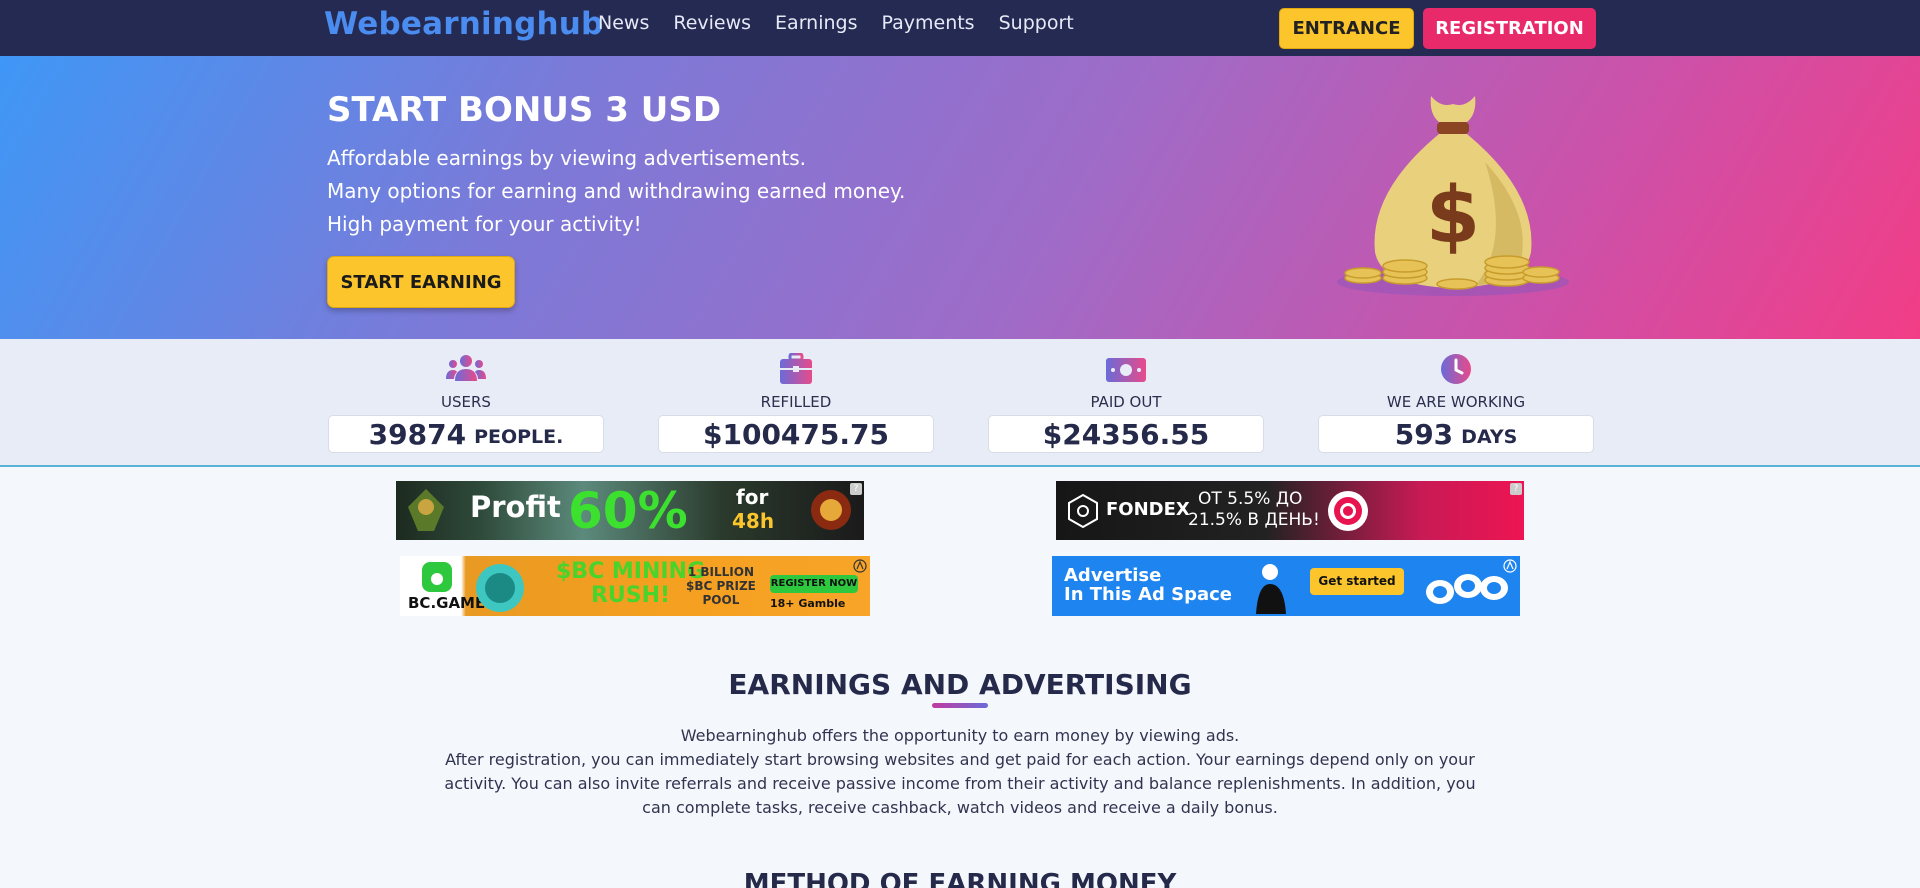 This screenshot has height=888, width=1920. What do you see at coordinates (1254, 520) in the screenshot?
I see `ad-text: 21.5% В ДЕНЬ!` at bounding box center [1254, 520].